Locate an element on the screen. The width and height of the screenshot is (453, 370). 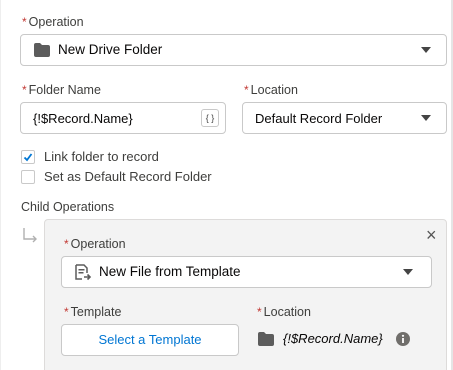
default-folder-checkbox is located at coordinates (28, 177).